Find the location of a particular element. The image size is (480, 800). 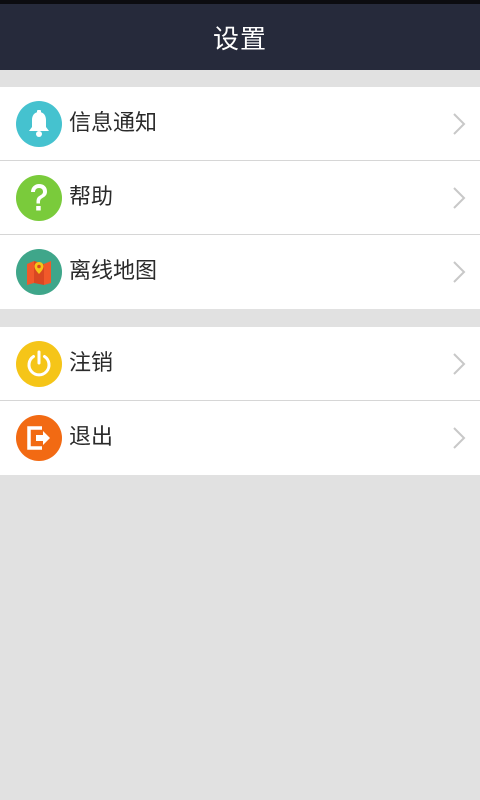

settings-item-label: 帮助 is located at coordinates (91, 197).